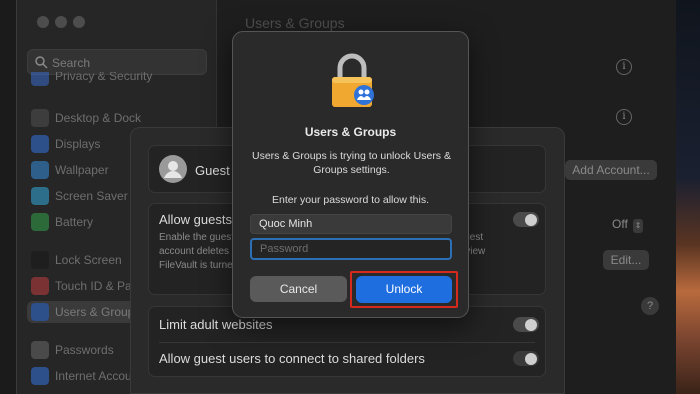 The height and width of the screenshot is (394, 700). I want to click on username-field, so click(351, 224).